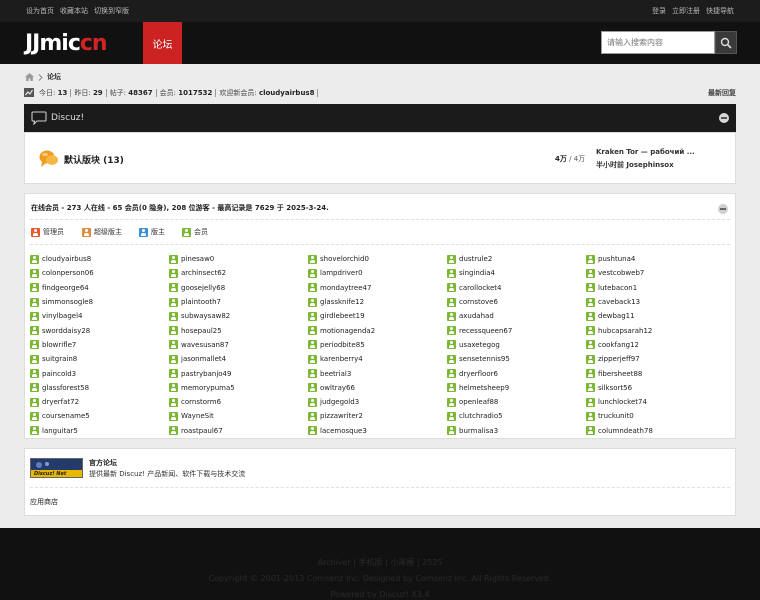 Image resolution: width=760 pixels, height=600 pixels. What do you see at coordinates (40, 11) in the screenshot?
I see `set-homepage-link: 设为首页` at bounding box center [40, 11].